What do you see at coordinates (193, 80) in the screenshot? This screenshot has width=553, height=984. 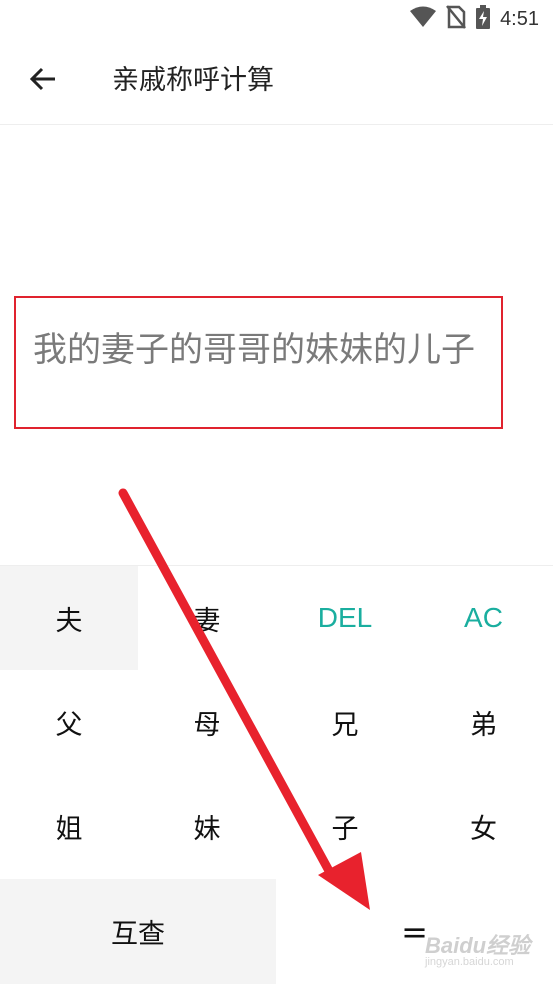 I see `page-title: 亲戚称呼计算` at bounding box center [193, 80].